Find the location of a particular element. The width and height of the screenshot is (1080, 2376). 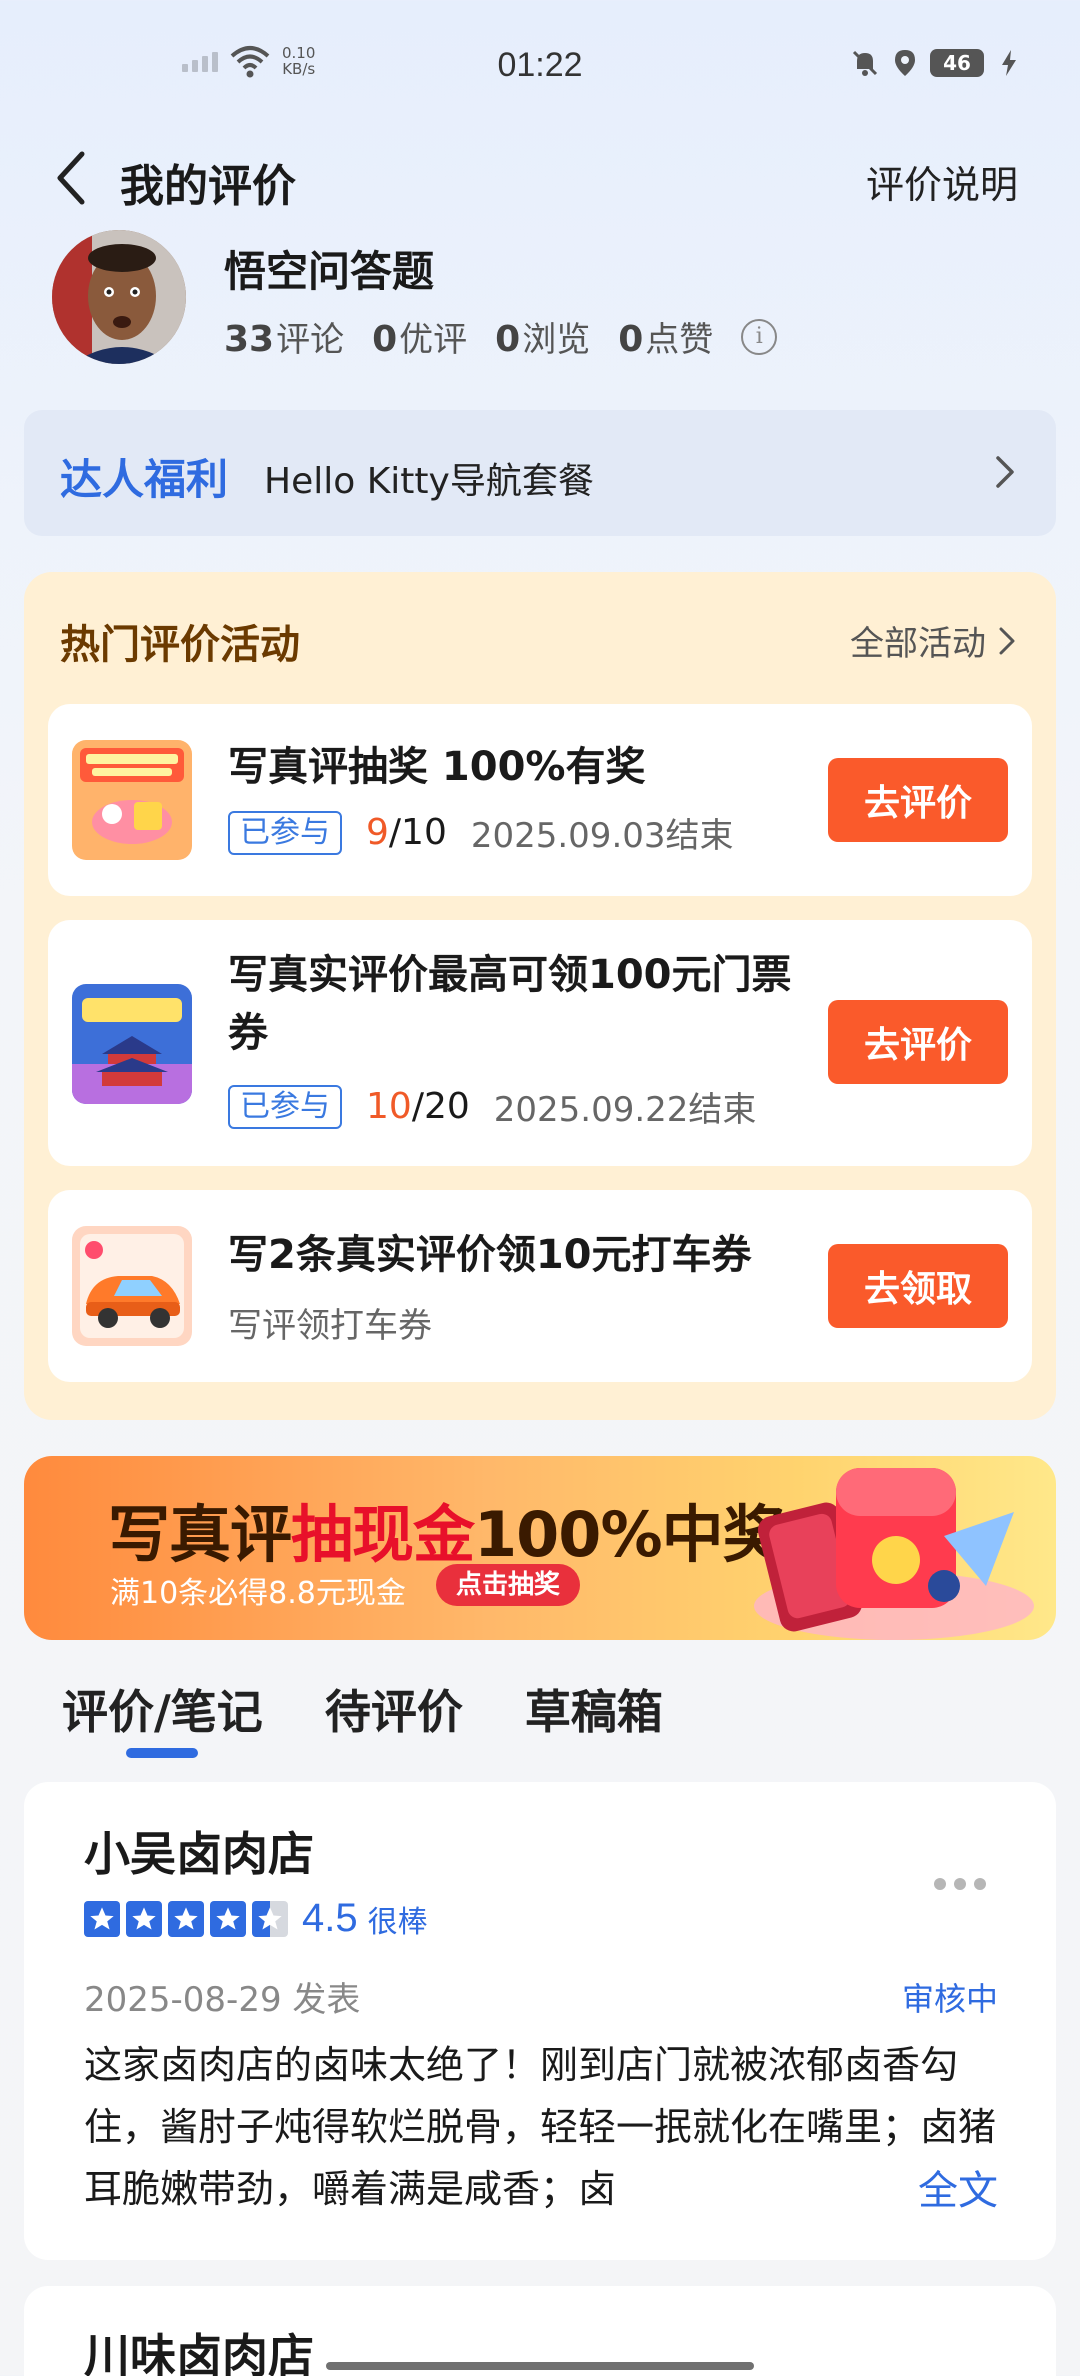

back-button is located at coordinates (72, 178).